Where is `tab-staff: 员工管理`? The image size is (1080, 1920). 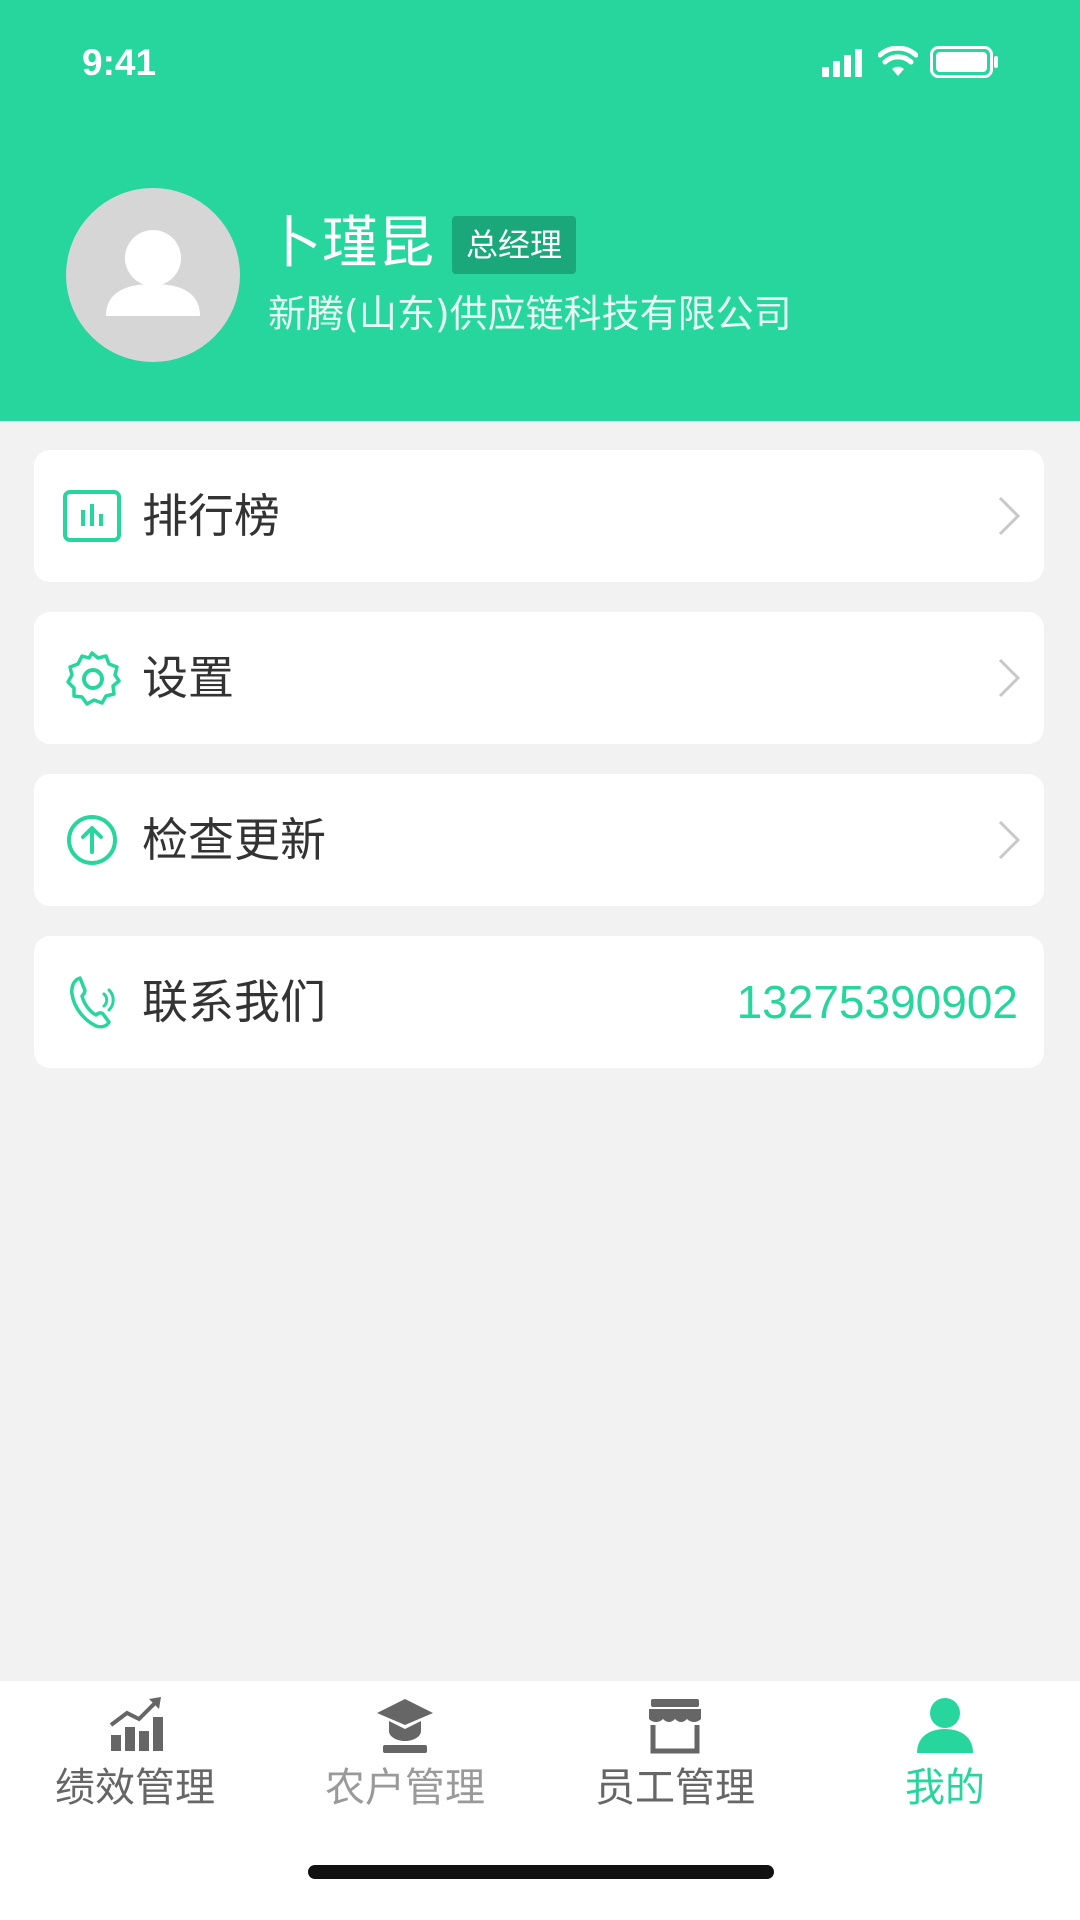 tab-staff: 员工管理 is located at coordinates (675, 1751).